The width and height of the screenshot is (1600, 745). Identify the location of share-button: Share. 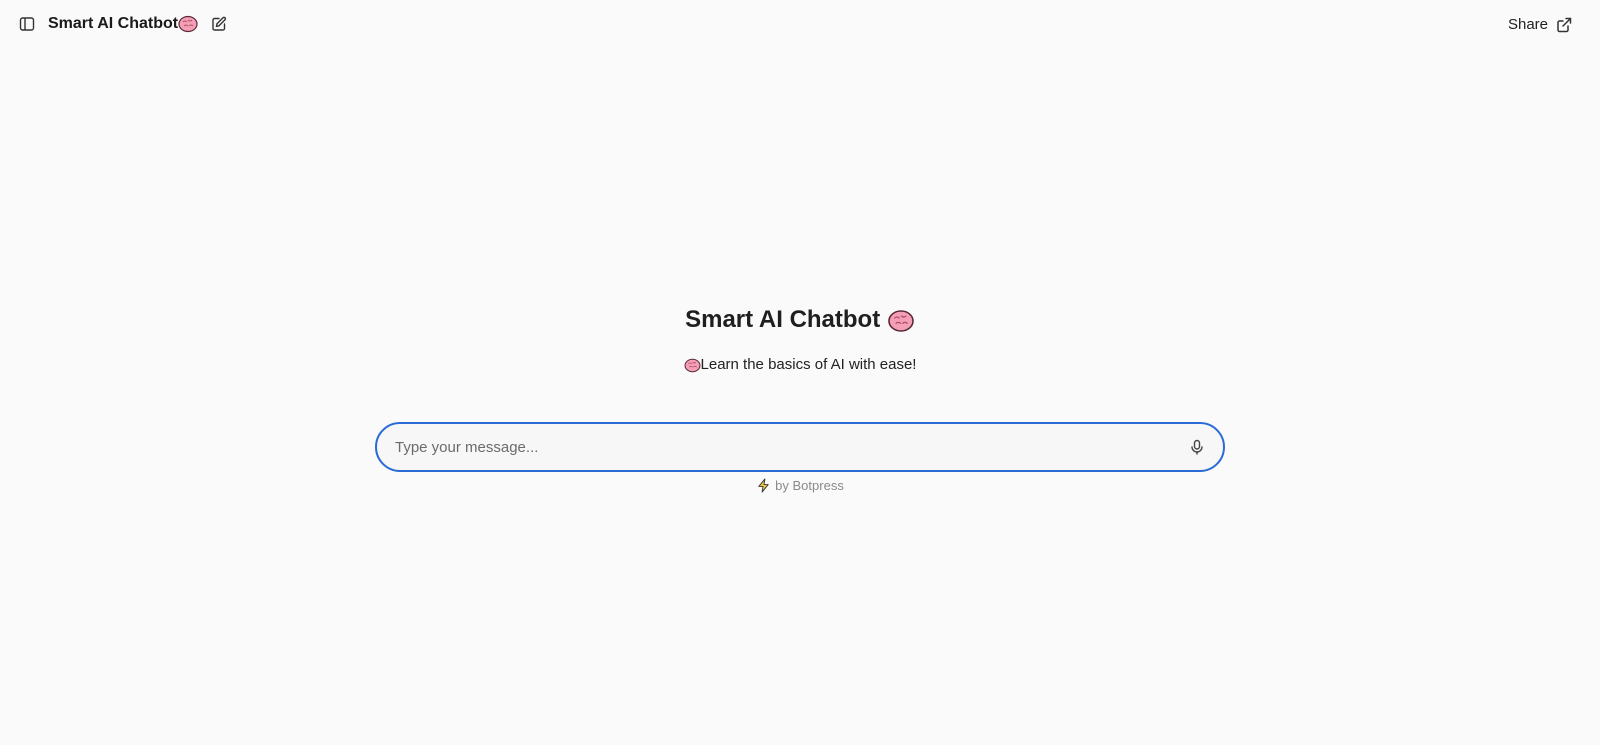
(1540, 24).